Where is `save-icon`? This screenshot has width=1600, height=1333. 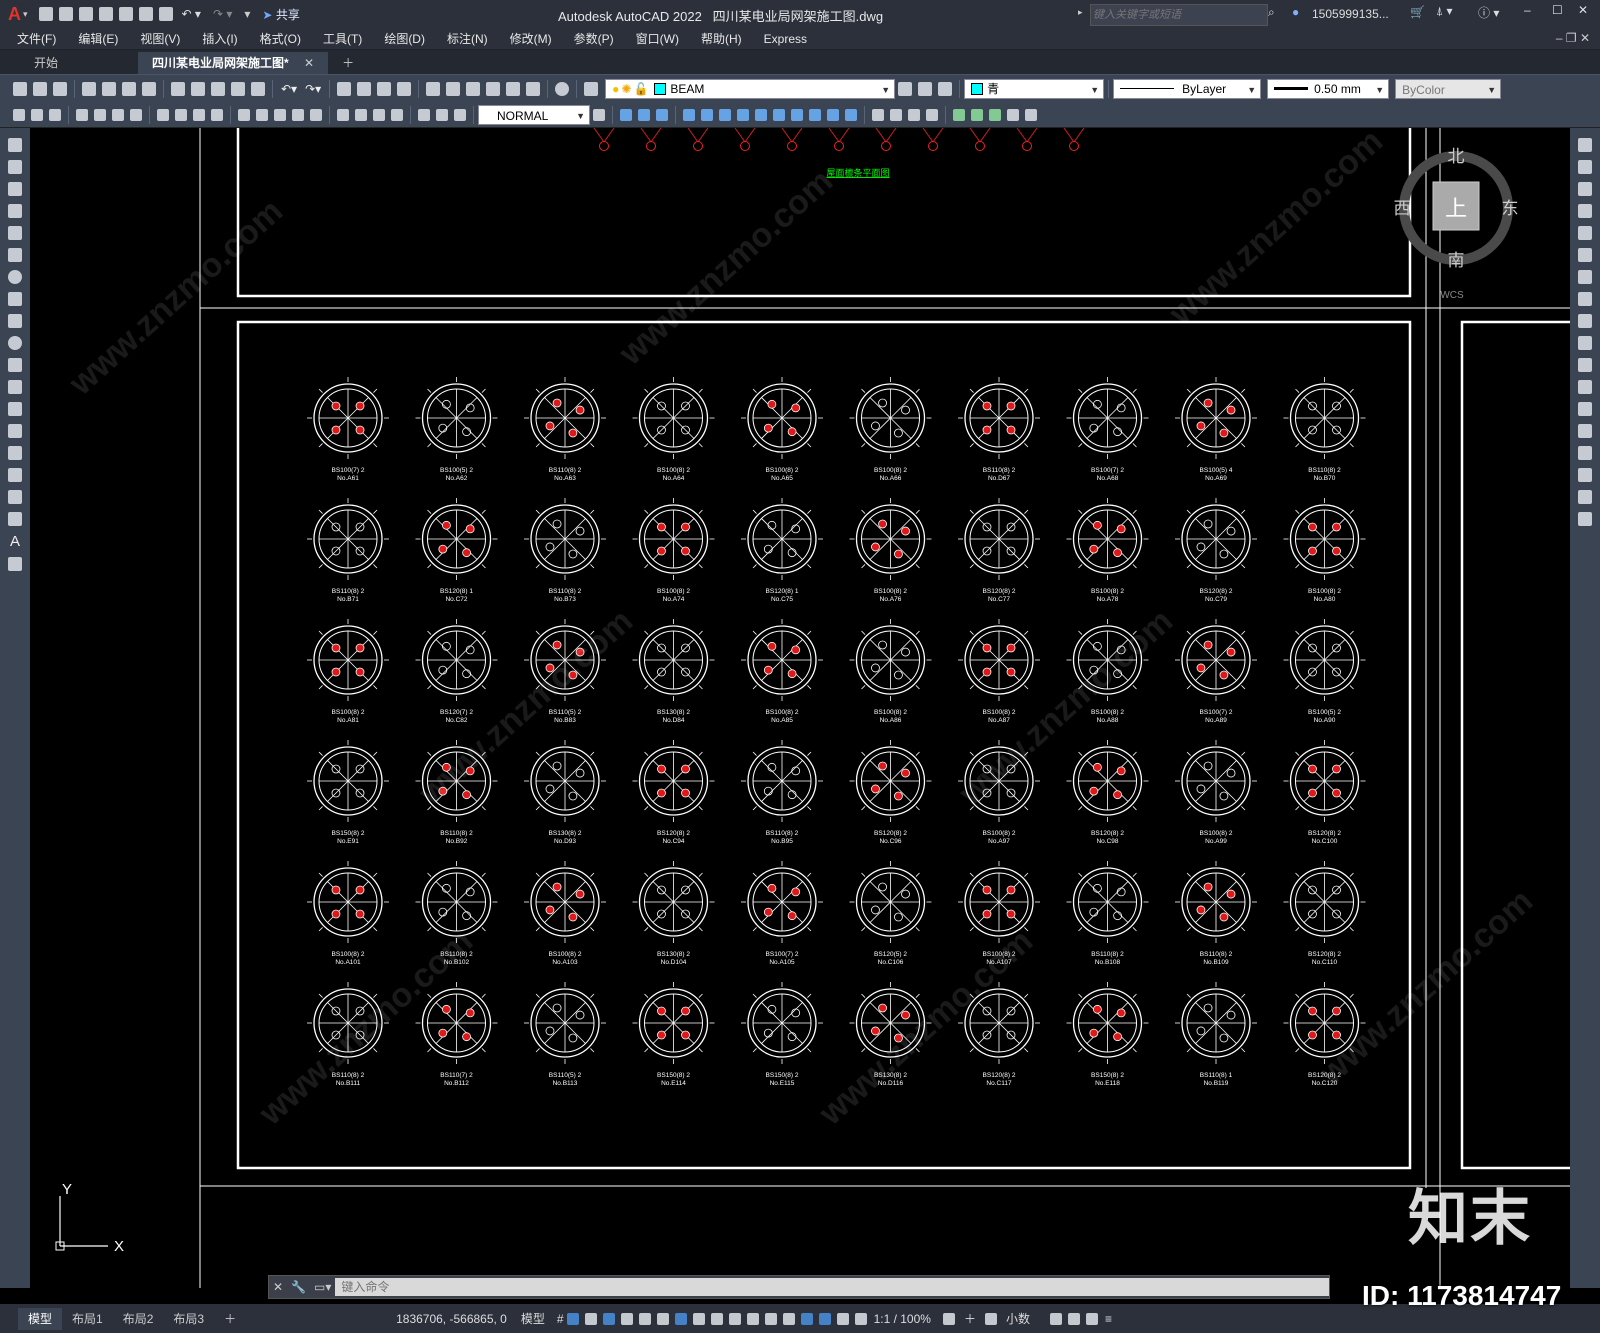
save-icon is located at coordinates (85, 14).